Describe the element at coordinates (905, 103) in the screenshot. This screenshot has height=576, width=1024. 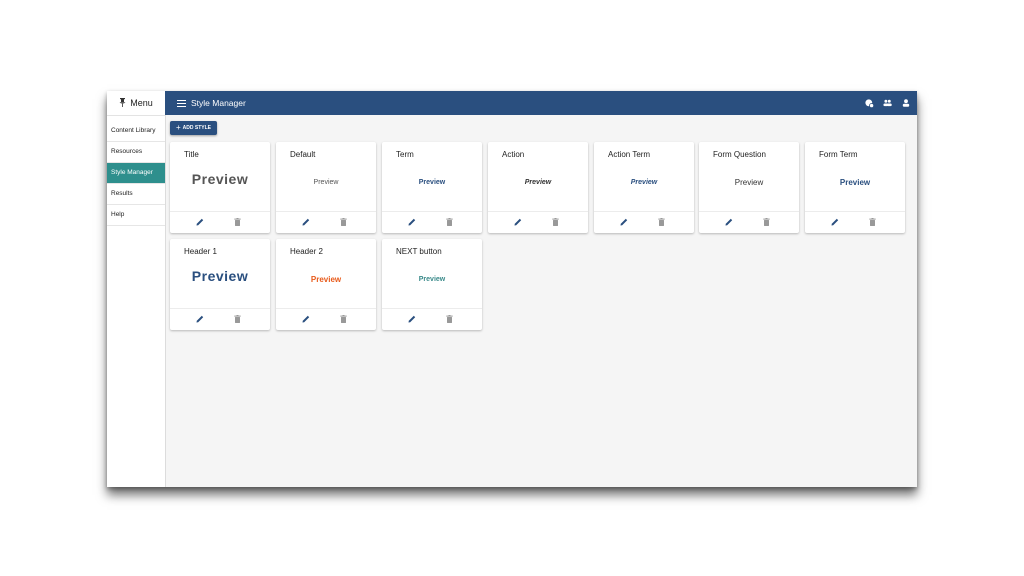
I see `account-icon` at that location.